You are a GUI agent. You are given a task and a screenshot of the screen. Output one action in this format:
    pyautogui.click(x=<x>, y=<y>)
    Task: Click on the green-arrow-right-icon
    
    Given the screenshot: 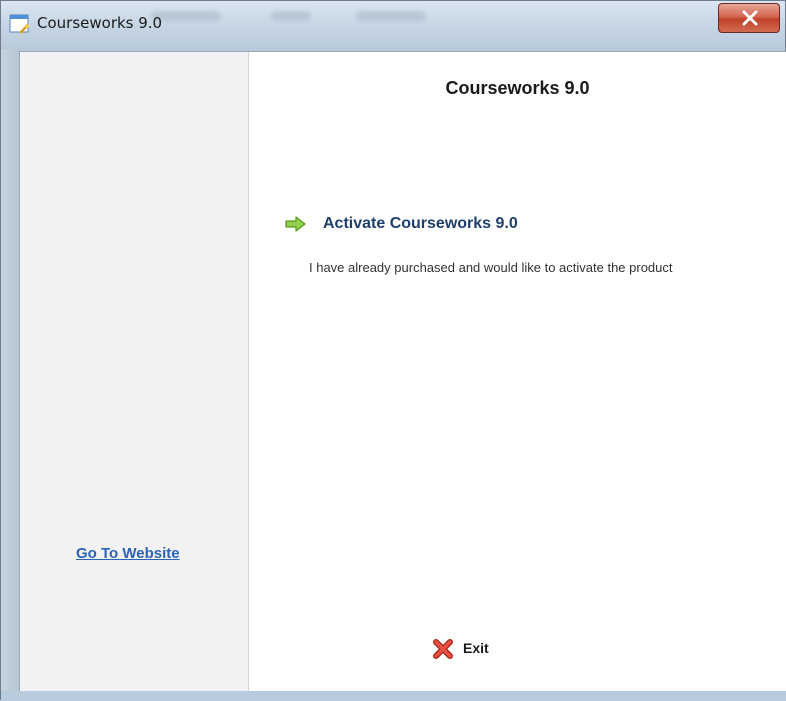 What is the action you would take?
    pyautogui.click(x=295, y=224)
    